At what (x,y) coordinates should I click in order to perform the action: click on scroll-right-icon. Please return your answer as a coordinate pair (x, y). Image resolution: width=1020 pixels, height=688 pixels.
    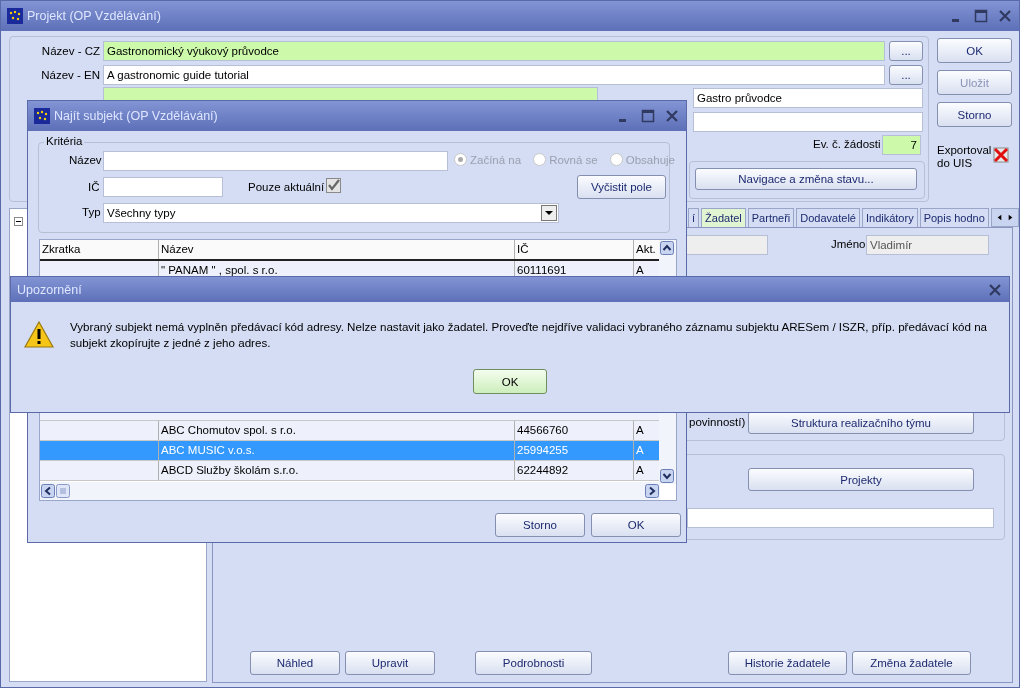
    Looking at the image, I should click on (652, 491).